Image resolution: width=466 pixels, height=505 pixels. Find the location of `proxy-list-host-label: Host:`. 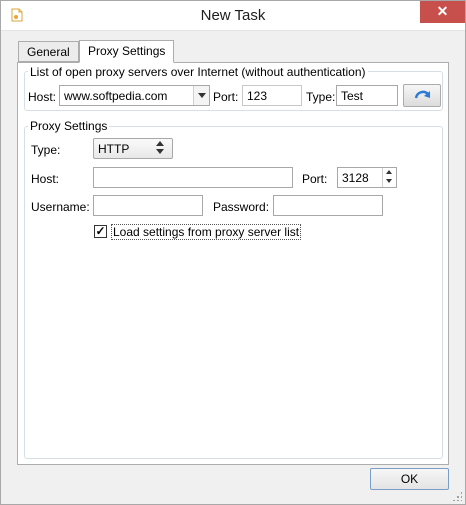

proxy-list-host-label: Host: is located at coordinates (42, 97).